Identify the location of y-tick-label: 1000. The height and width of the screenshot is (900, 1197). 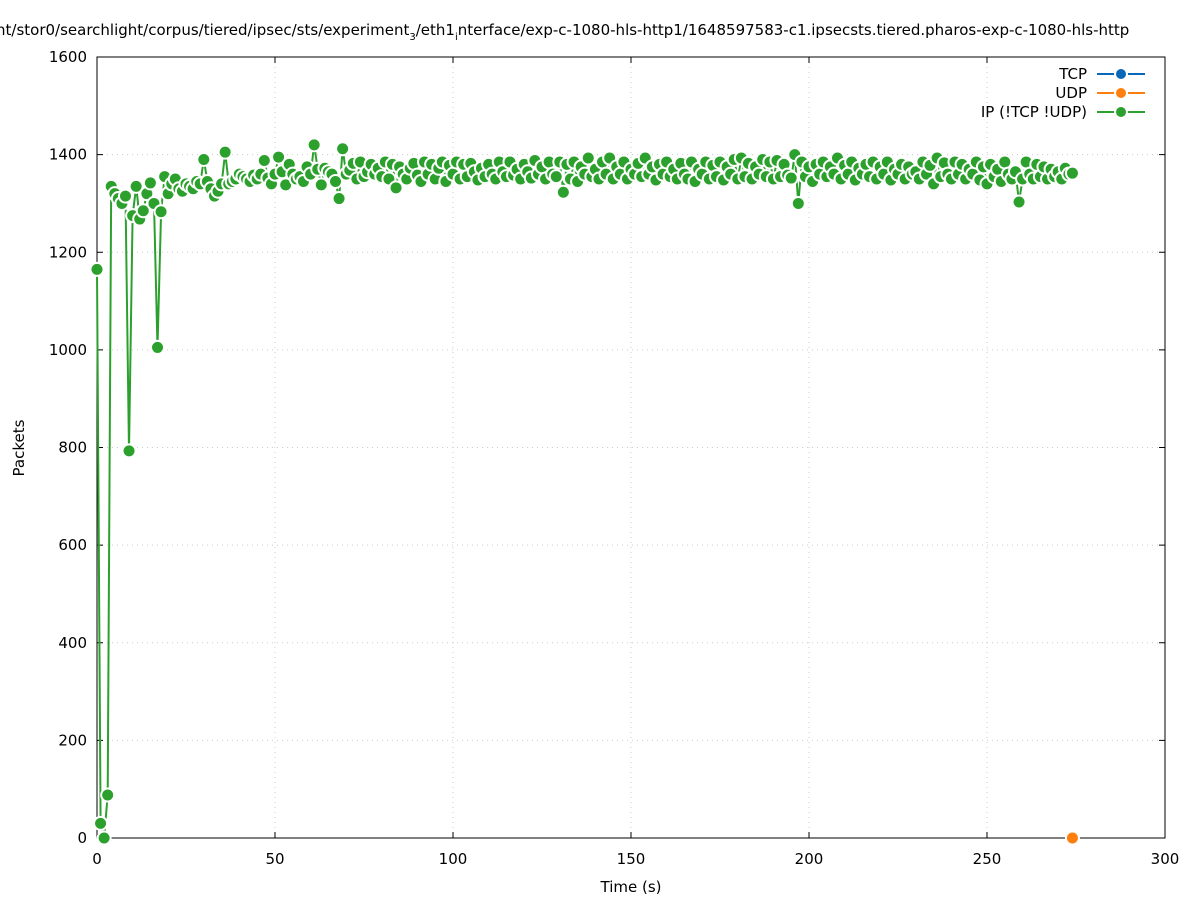
(68, 350).